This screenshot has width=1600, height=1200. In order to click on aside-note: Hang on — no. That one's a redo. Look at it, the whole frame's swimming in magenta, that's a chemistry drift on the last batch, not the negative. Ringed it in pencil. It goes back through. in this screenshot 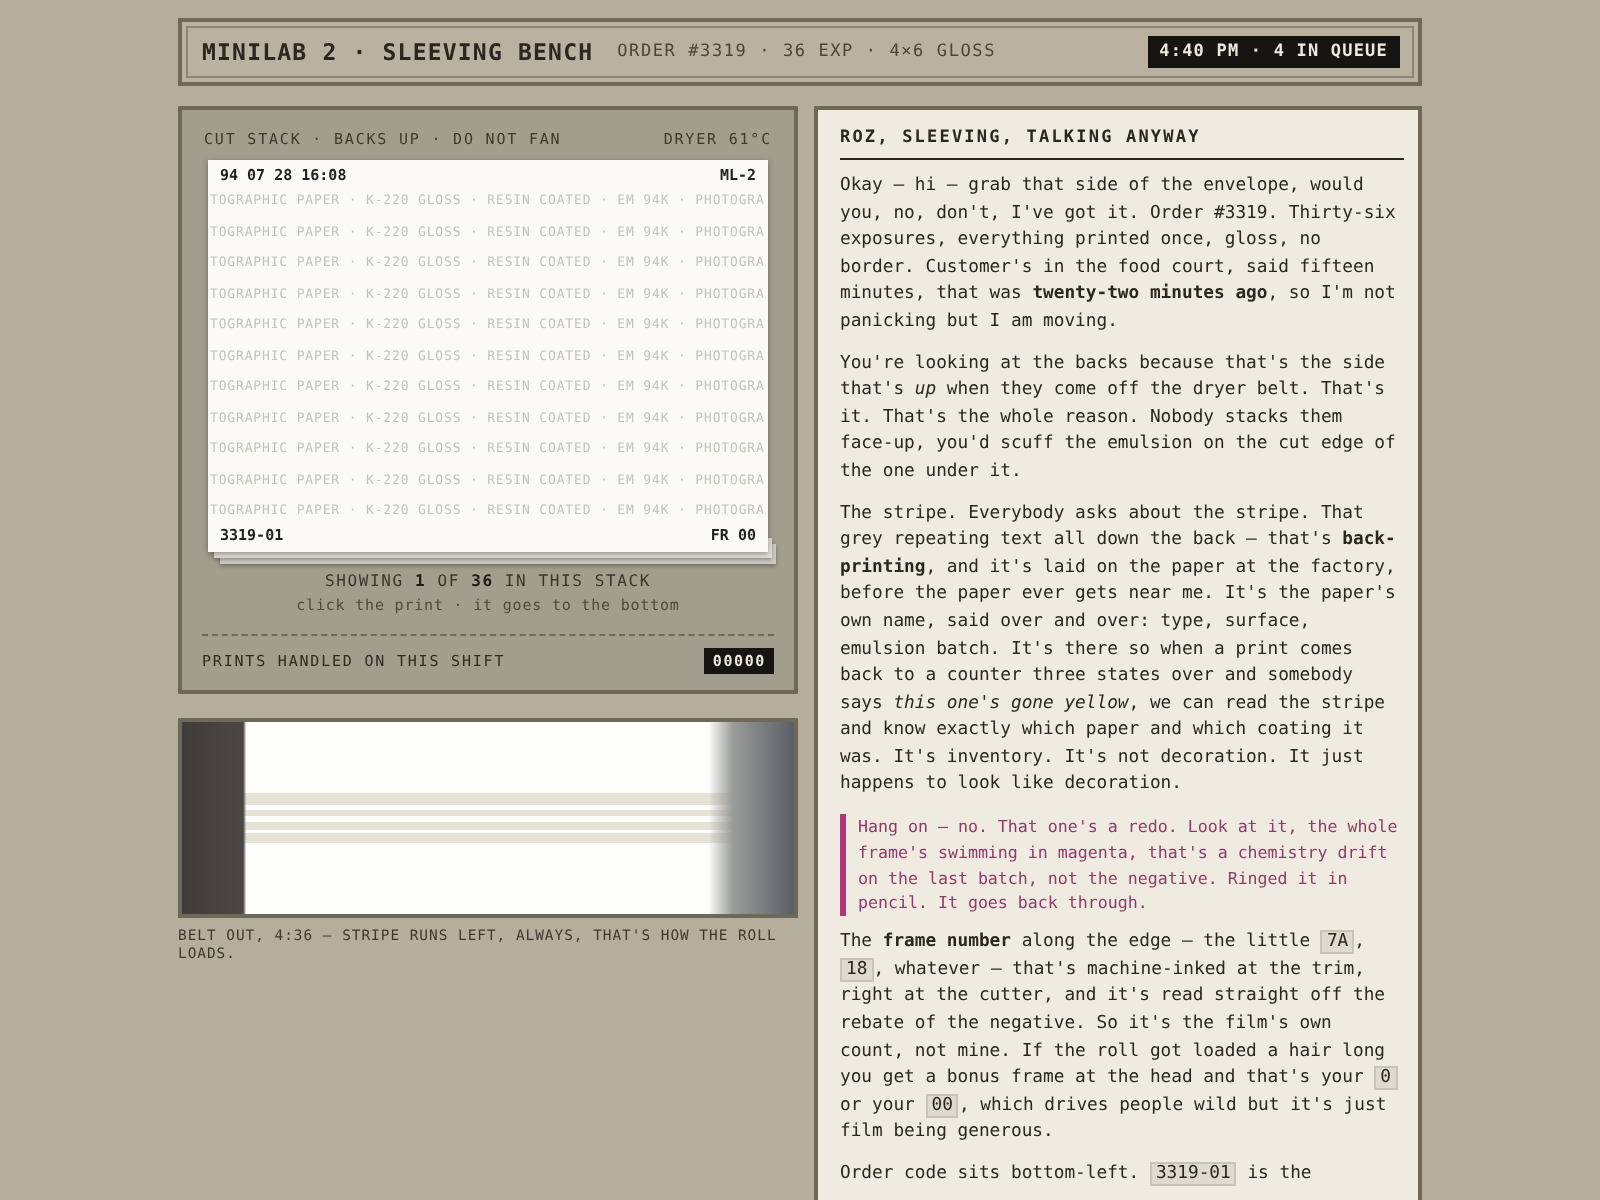, I will do `click(1122, 865)`.